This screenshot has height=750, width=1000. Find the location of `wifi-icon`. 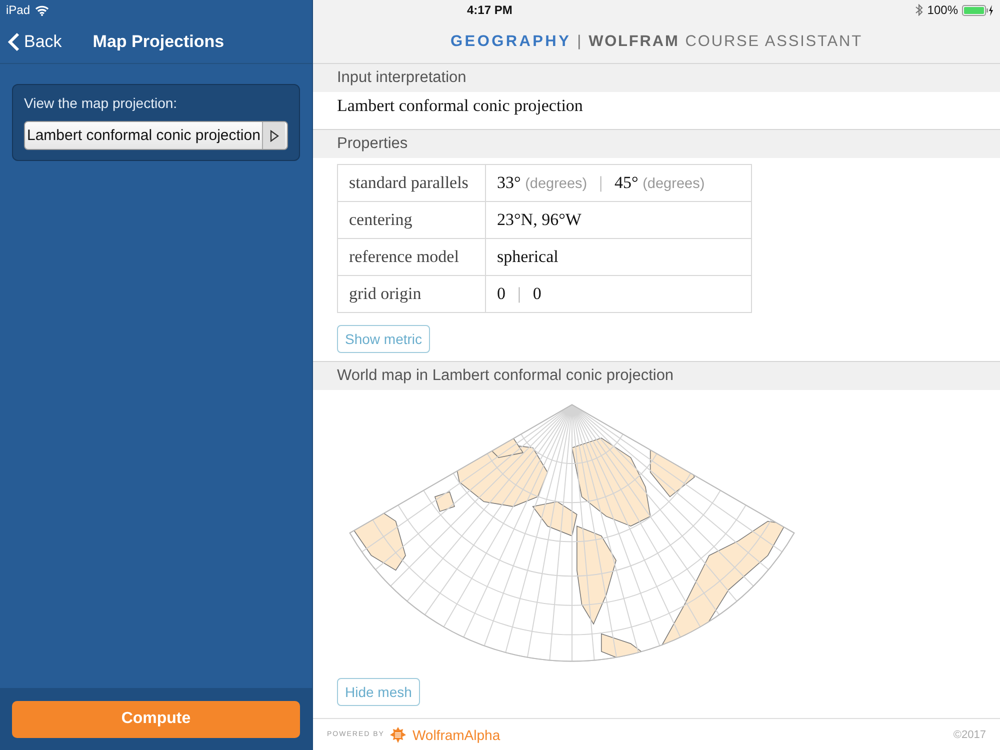

wifi-icon is located at coordinates (42, 10).